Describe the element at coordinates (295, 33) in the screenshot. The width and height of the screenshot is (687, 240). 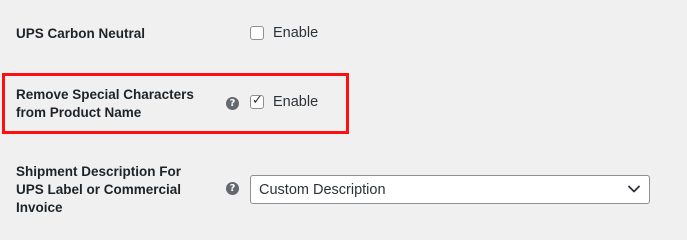
I see `carbon-neutral-enable-label: Enable` at that location.